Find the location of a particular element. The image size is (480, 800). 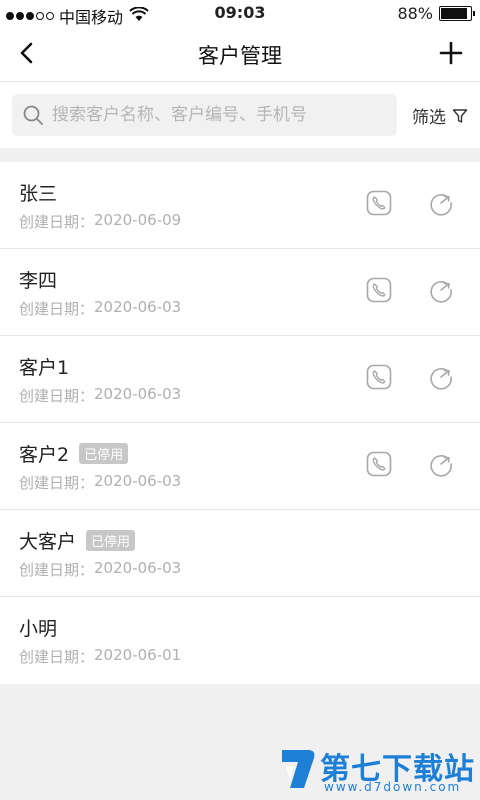

customer-list-item: 客户2 已停用创建日期： 2020-06-03 is located at coordinates (240, 466).